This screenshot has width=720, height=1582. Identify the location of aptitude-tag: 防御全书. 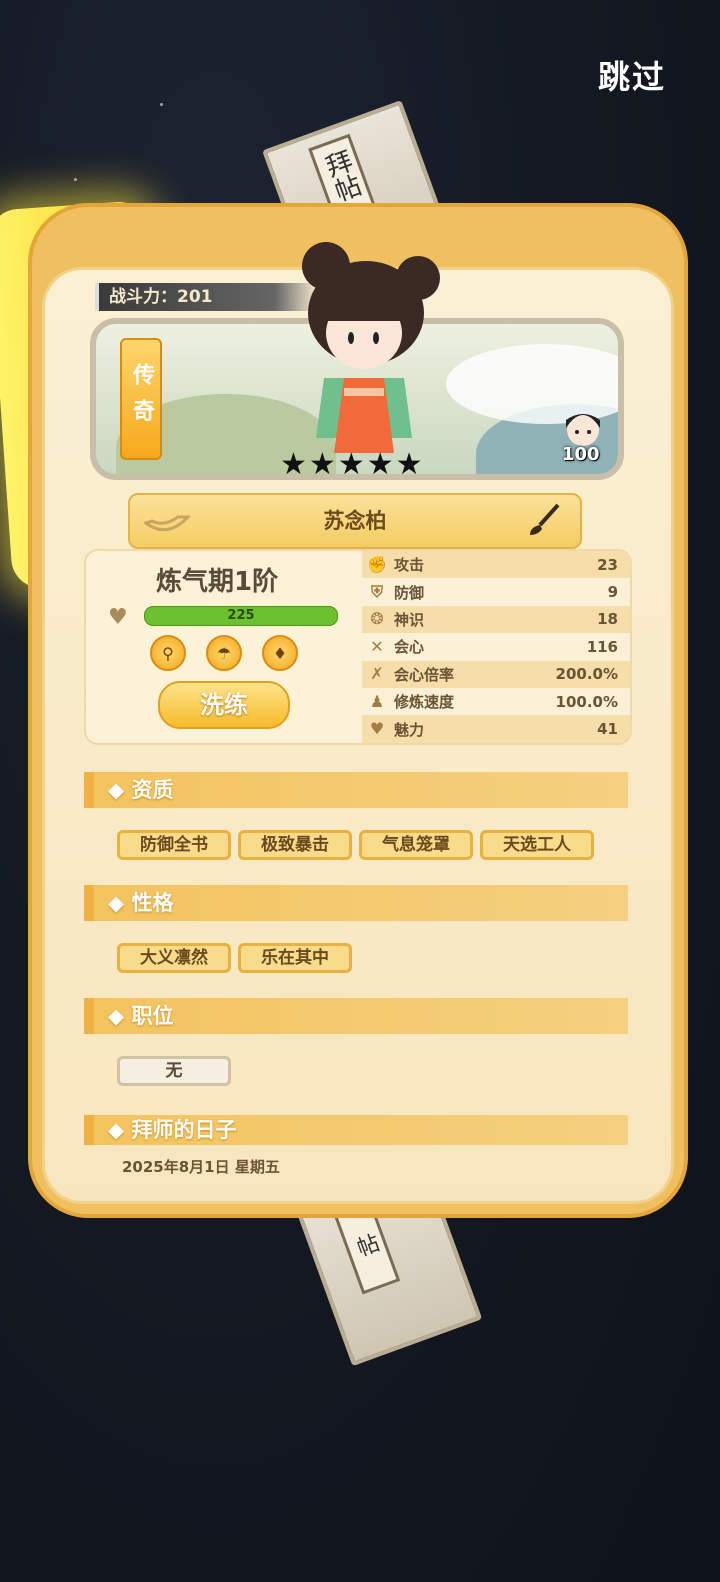
(174, 845).